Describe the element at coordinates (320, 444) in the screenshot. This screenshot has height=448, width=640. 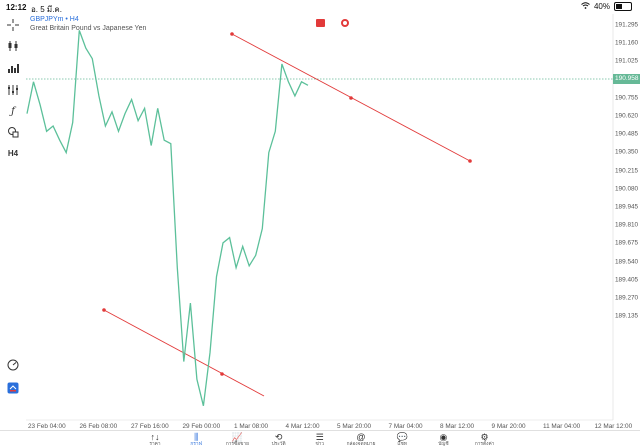
I see `nav-label: ข่าว` at that location.